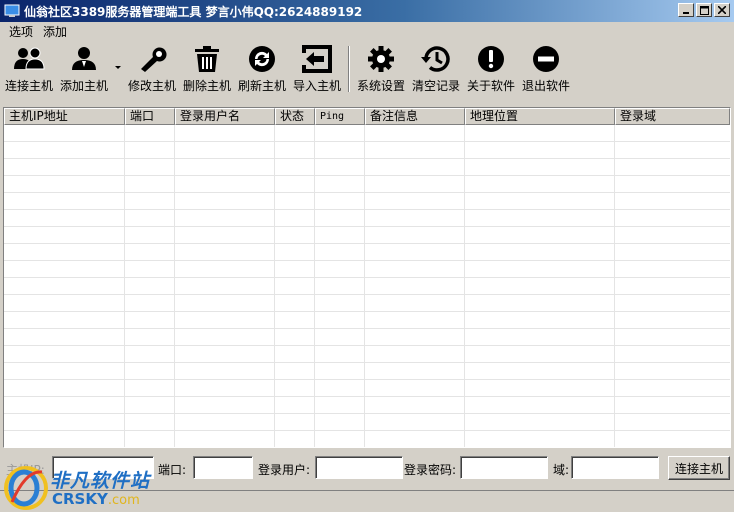 The height and width of the screenshot is (512, 734). What do you see at coordinates (295, 116) in the screenshot?
I see `column-status: 状态` at bounding box center [295, 116].